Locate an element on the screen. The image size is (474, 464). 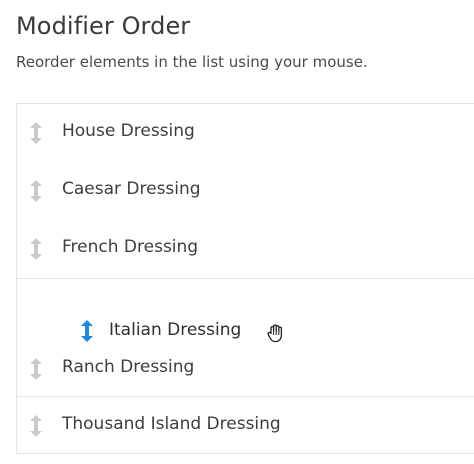
list-item: Ranch Dressing is located at coordinates (245, 377).